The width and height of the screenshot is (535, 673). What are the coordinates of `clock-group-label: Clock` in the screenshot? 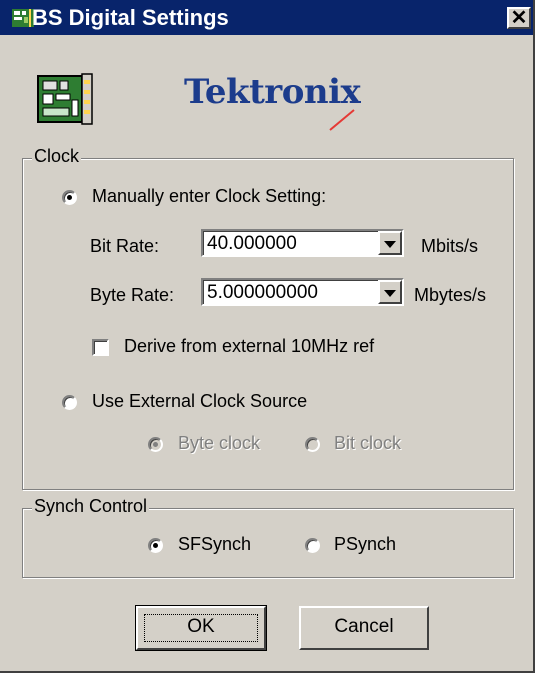 It's located at (57, 156).